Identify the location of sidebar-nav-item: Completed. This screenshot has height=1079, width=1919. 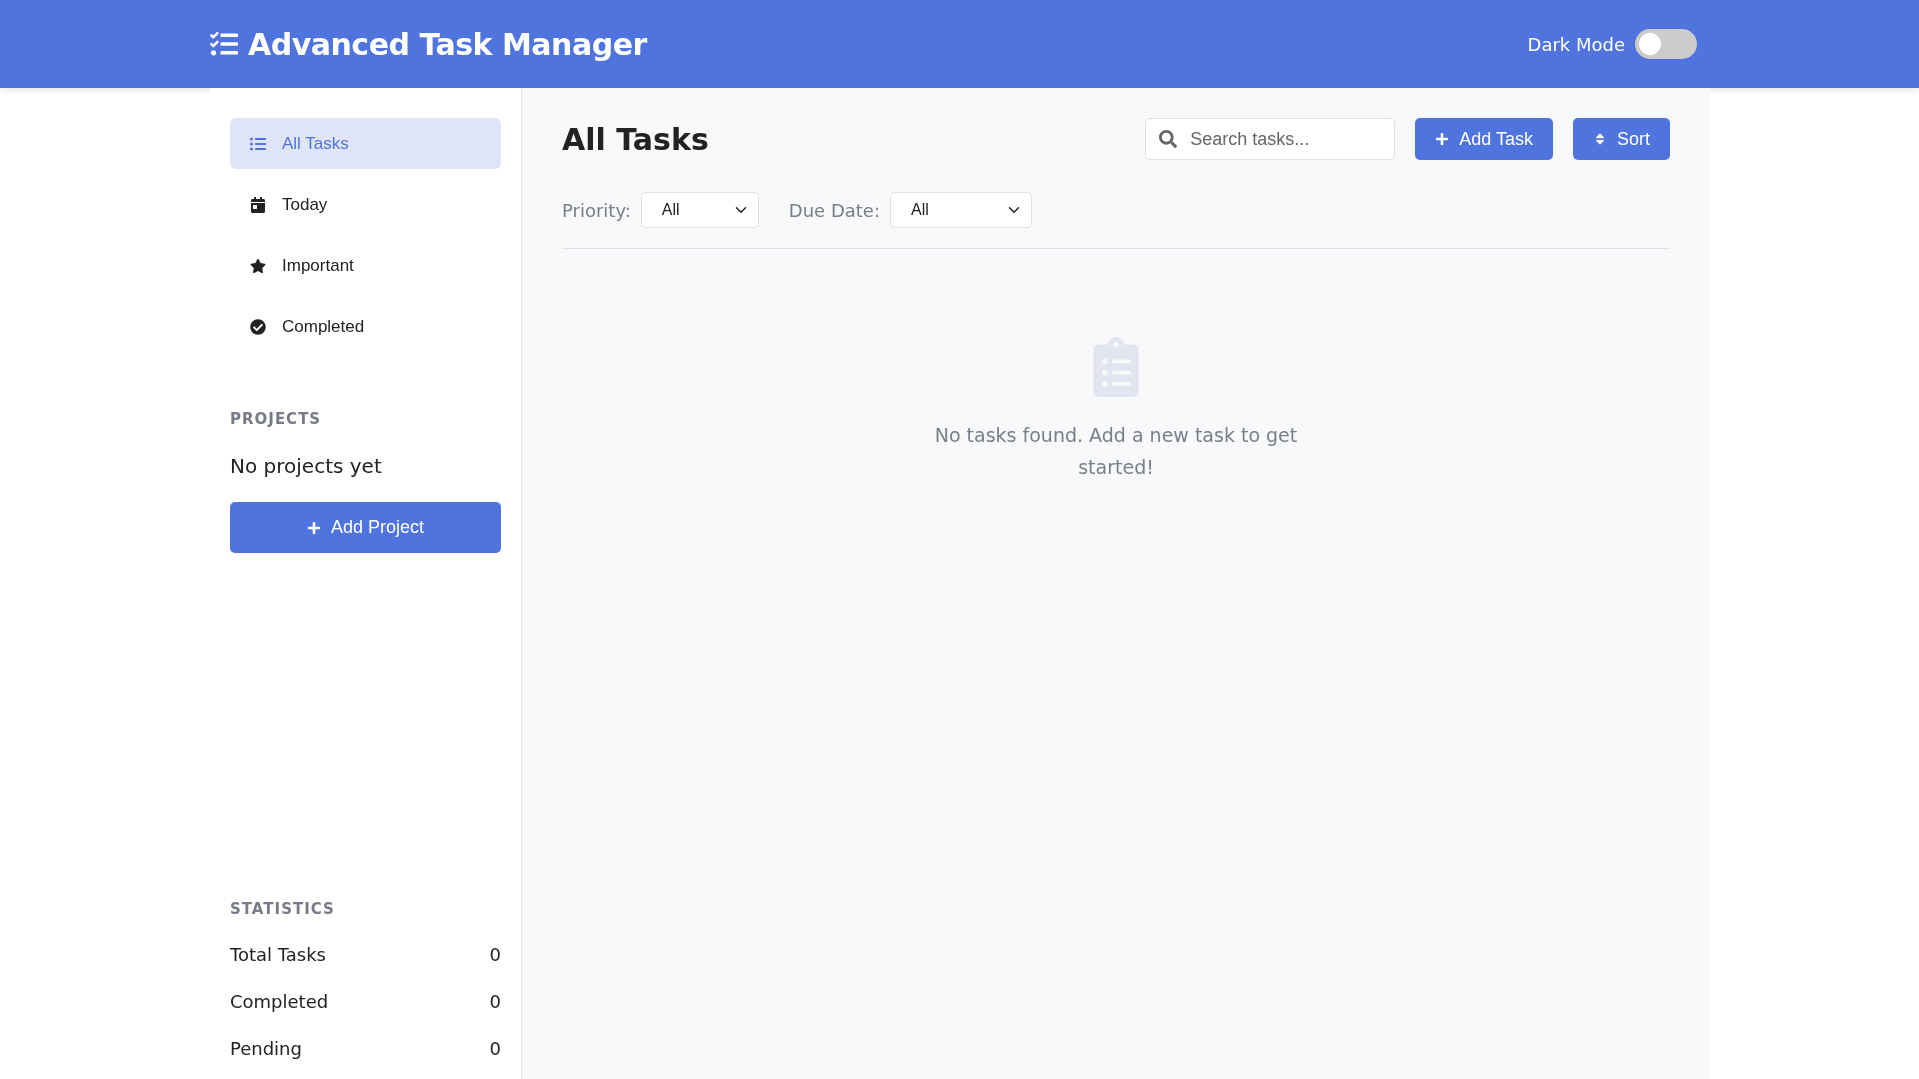
(365, 326).